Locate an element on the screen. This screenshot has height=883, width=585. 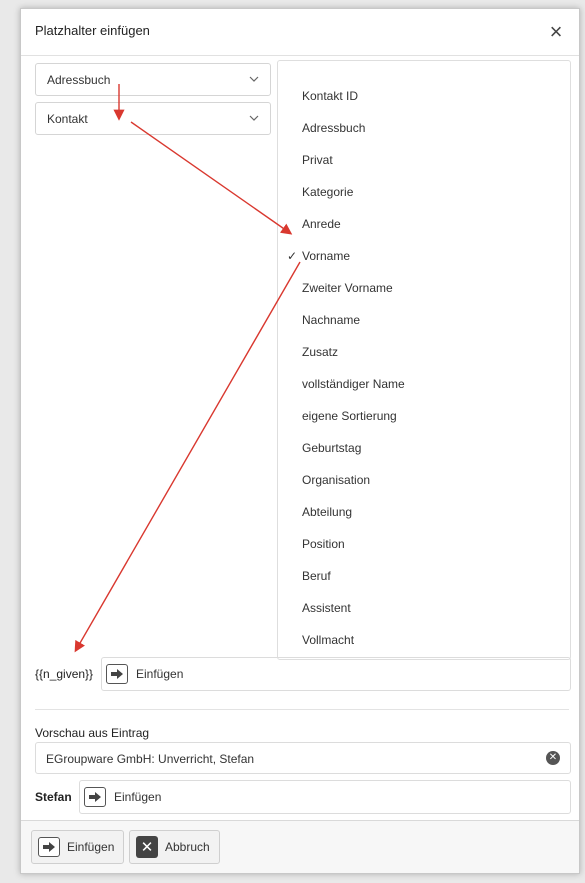
field-list-item: Beruf is located at coordinates (316, 576).